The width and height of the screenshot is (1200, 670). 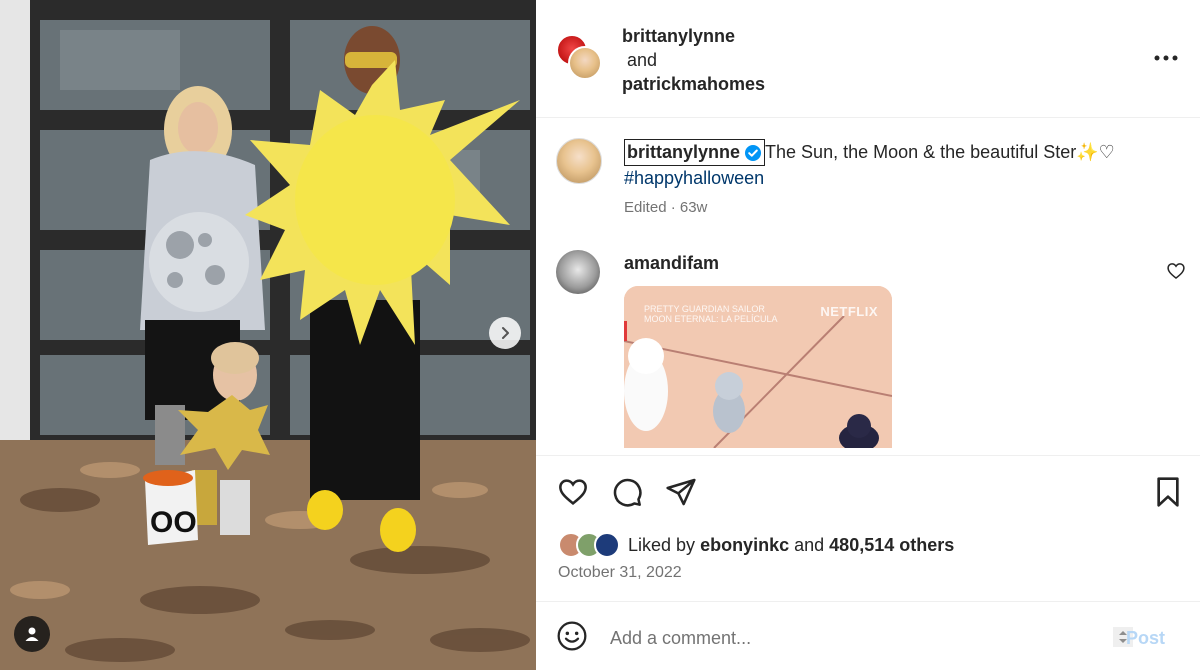 What do you see at coordinates (891, 545) in the screenshot?
I see `likes-others: 480,514 others` at bounding box center [891, 545].